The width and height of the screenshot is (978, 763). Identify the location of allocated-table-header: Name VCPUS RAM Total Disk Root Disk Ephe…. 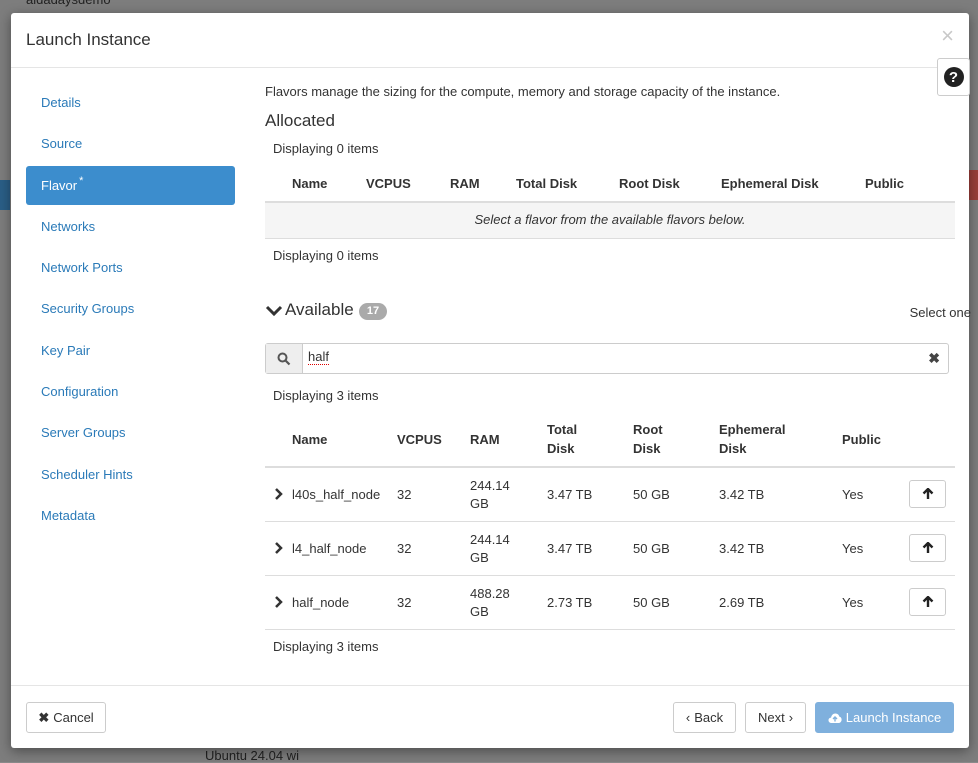
(610, 185).